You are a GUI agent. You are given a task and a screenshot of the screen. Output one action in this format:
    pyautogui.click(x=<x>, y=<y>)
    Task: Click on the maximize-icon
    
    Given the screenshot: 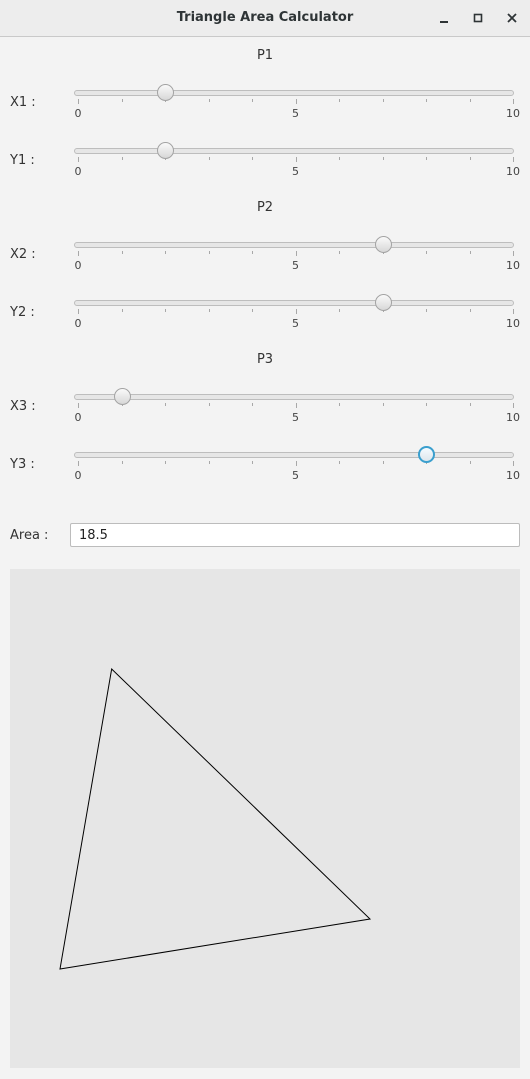 What is the action you would take?
    pyautogui.click(x=478, y=18)
    